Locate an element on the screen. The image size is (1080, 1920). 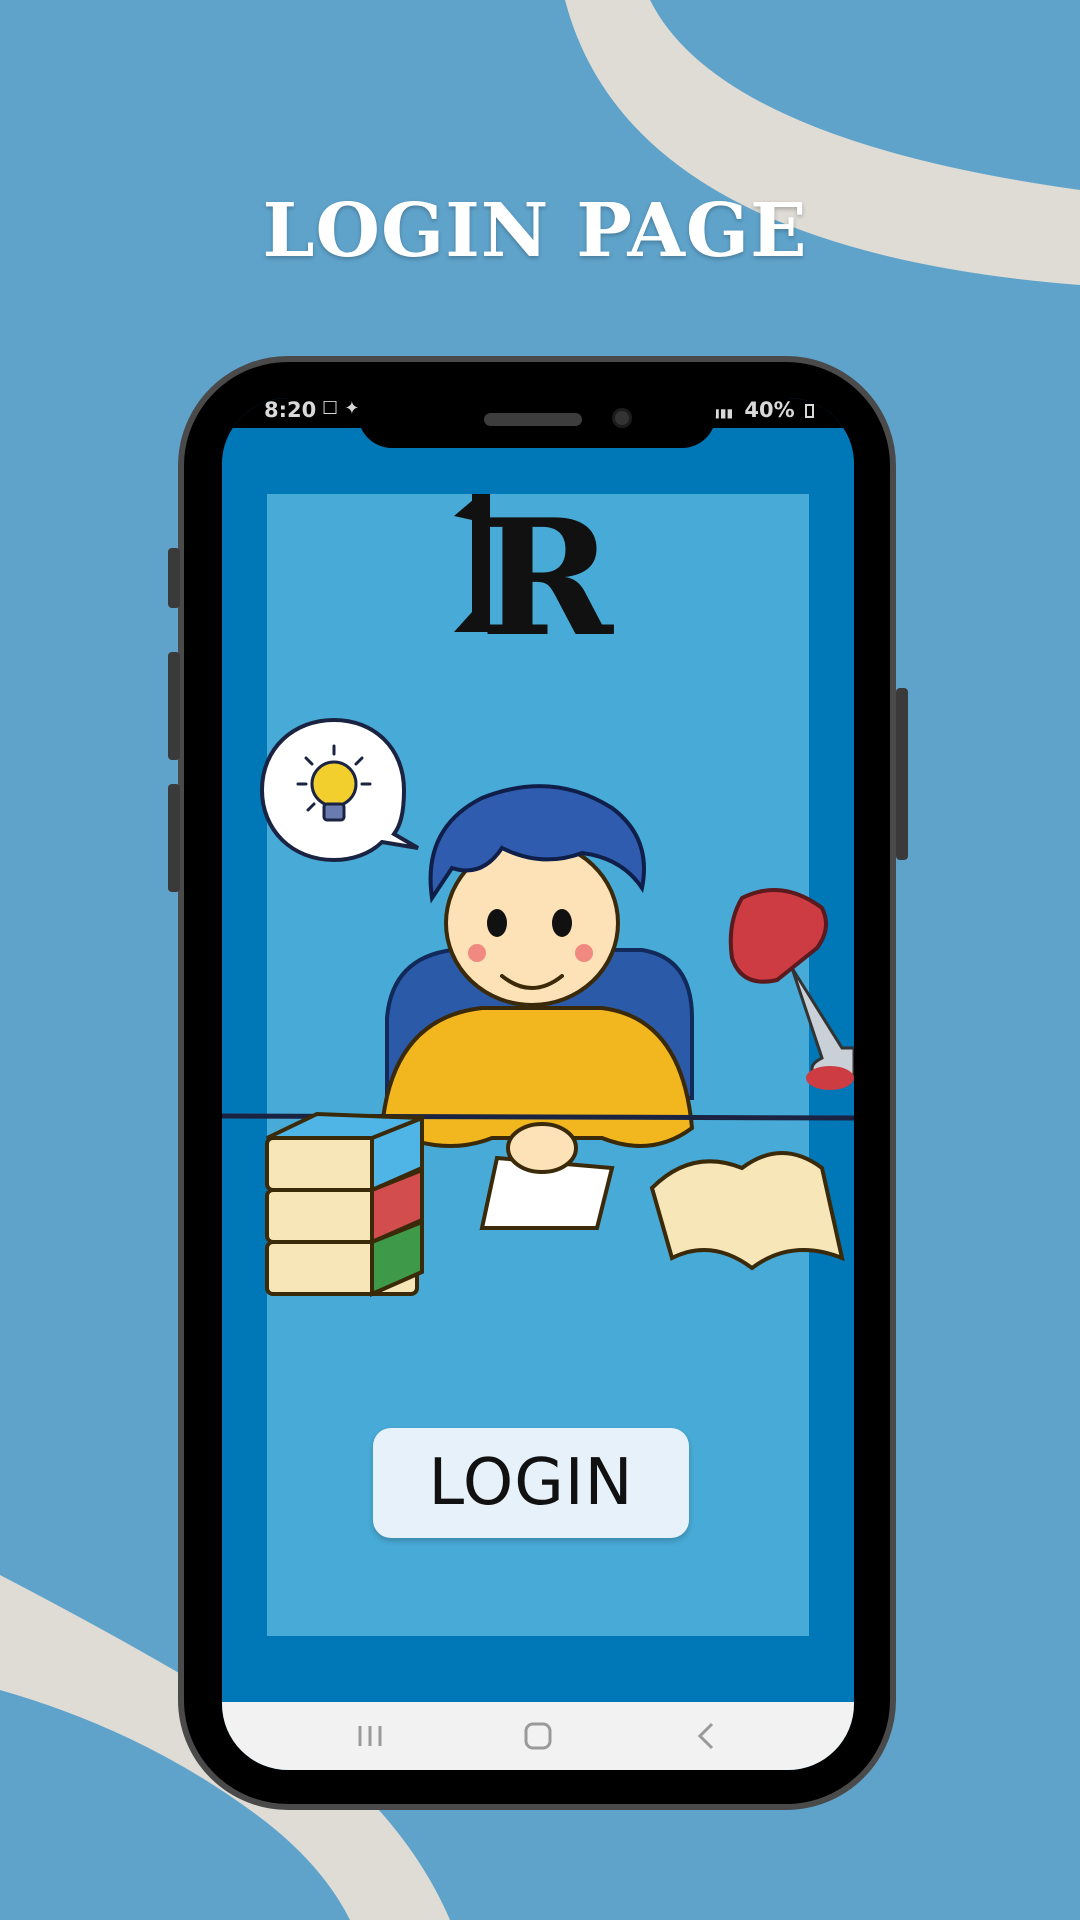
power-button is located at coordinates (902, 774).